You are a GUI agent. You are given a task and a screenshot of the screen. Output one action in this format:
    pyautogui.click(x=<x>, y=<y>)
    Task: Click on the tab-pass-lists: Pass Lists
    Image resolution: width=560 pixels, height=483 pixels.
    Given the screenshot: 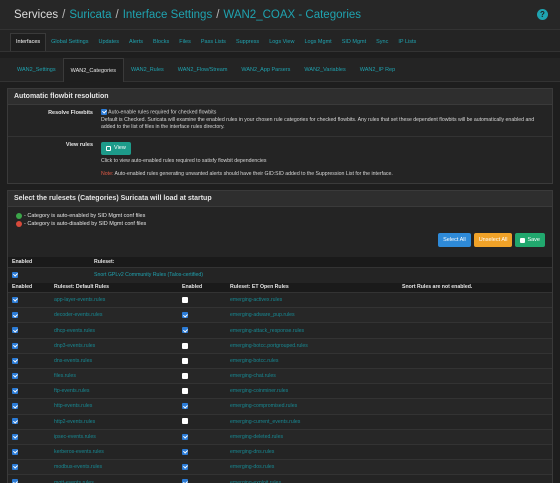 What is the action you would take?
    pyautogui.click(x=213, y=45)
    